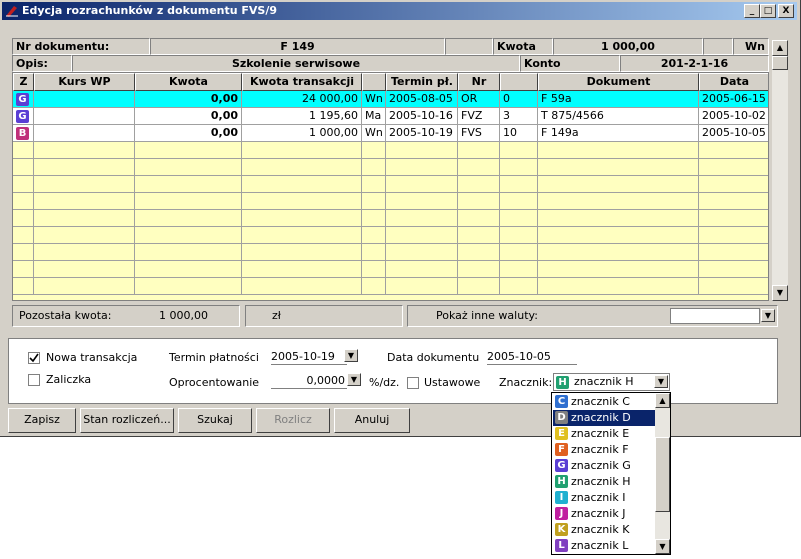  I want to click on reg-type-cell: OR, so click(479, 99).